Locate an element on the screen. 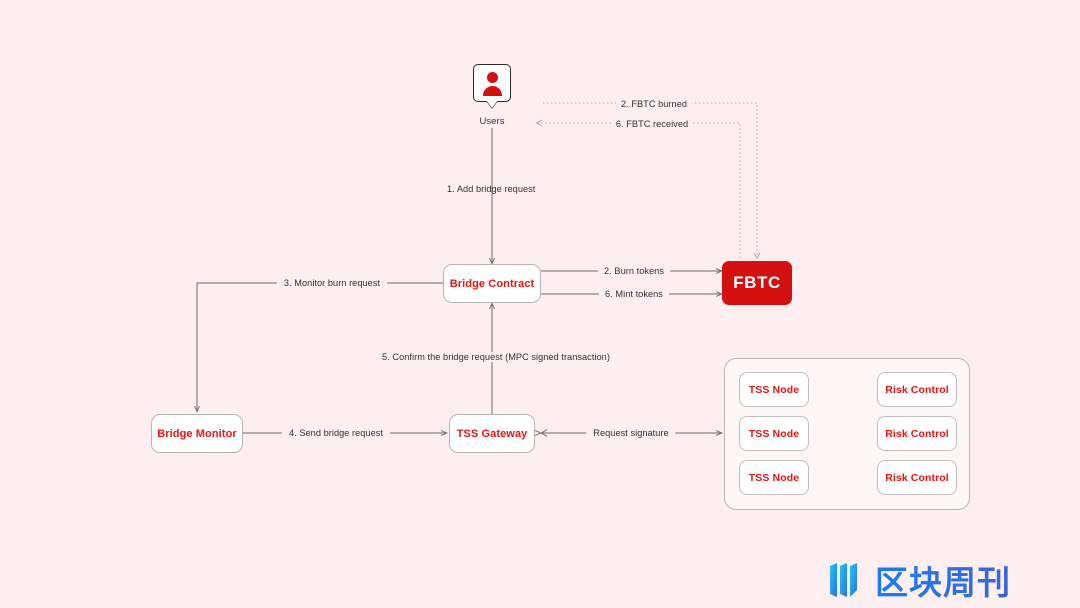 This screenshot has width=1080, height=608. node-tss-gateway: TSS Gateway is located at coordinates (492, 433).